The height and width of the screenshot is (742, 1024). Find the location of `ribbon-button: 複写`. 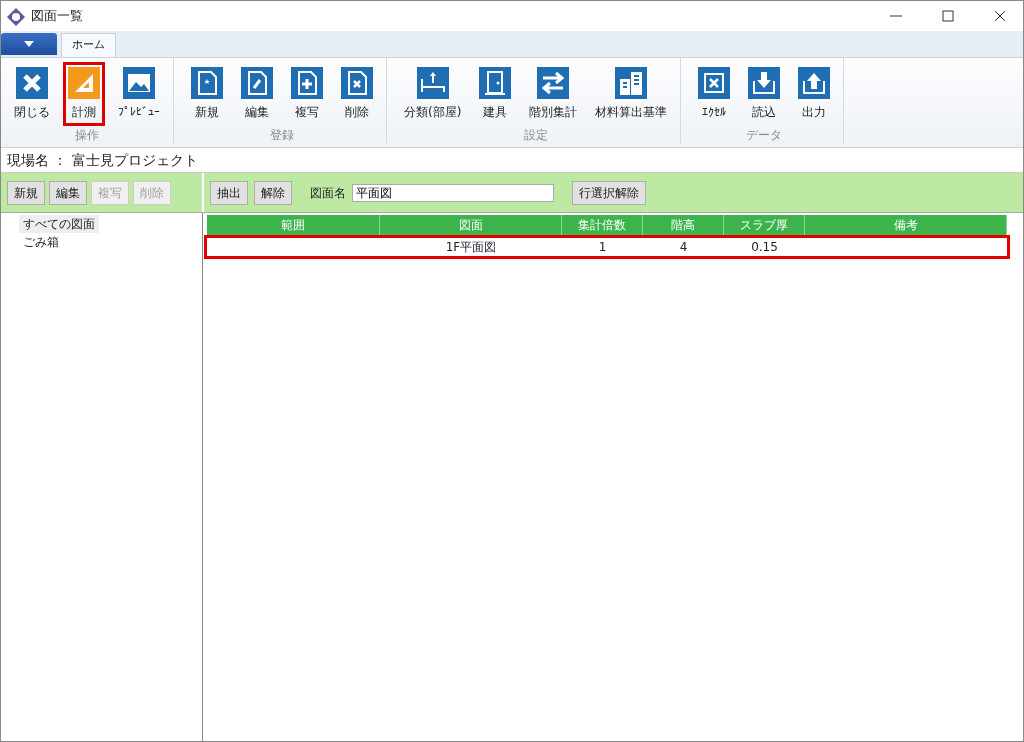

ribbon-button: 複写 is located at coordinates (307, 94).